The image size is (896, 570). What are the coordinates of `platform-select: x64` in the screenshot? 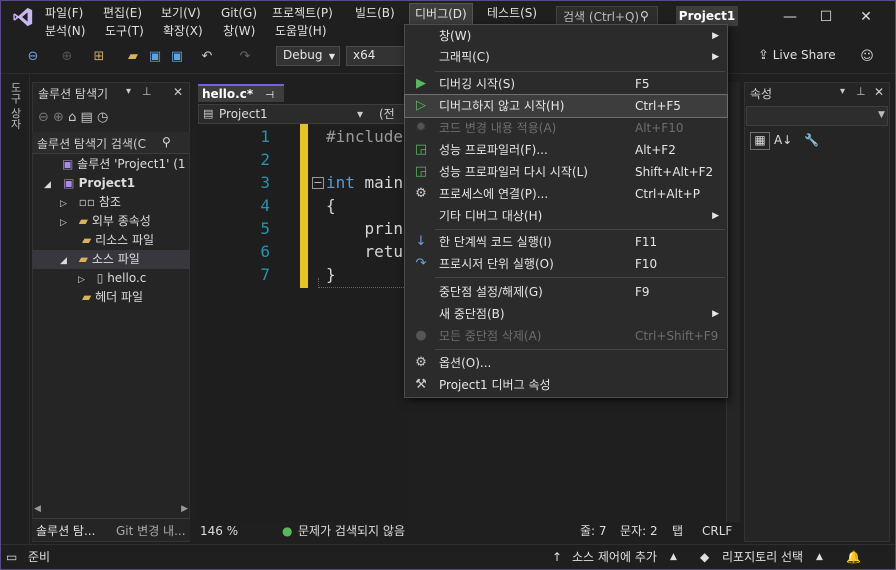 It's located at (376, 56).